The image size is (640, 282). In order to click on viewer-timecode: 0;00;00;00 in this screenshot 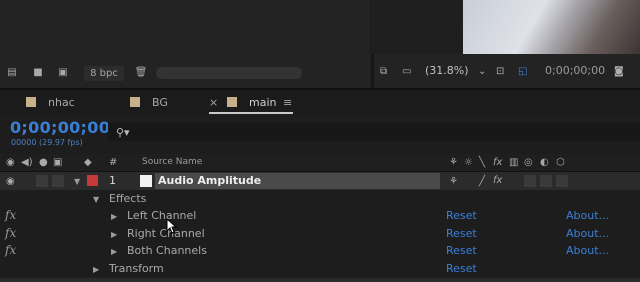, I will do `click(575, 70)`.